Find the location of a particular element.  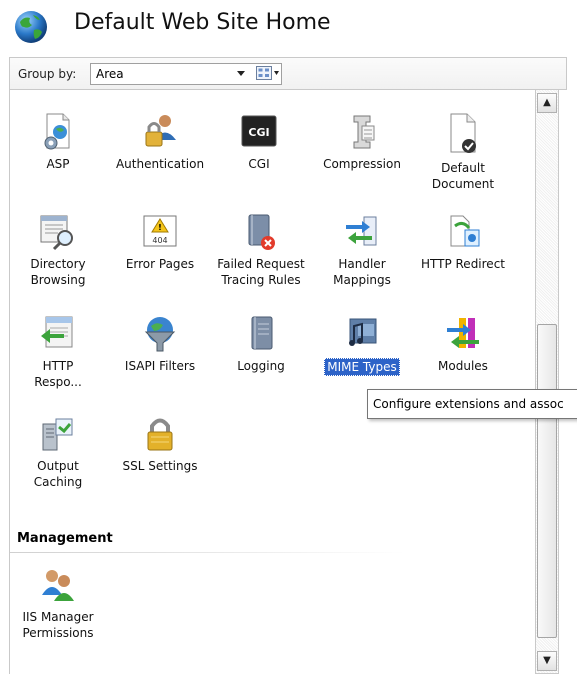

arrows-mapping-icon is located at coordinates (361, 231).